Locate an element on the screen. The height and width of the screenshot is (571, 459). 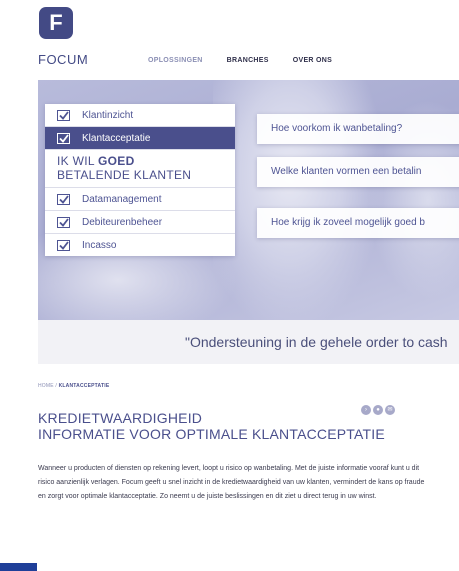
nav-item-oplossingen: OPLOSSINGEN is located at coordinates (175, 60).